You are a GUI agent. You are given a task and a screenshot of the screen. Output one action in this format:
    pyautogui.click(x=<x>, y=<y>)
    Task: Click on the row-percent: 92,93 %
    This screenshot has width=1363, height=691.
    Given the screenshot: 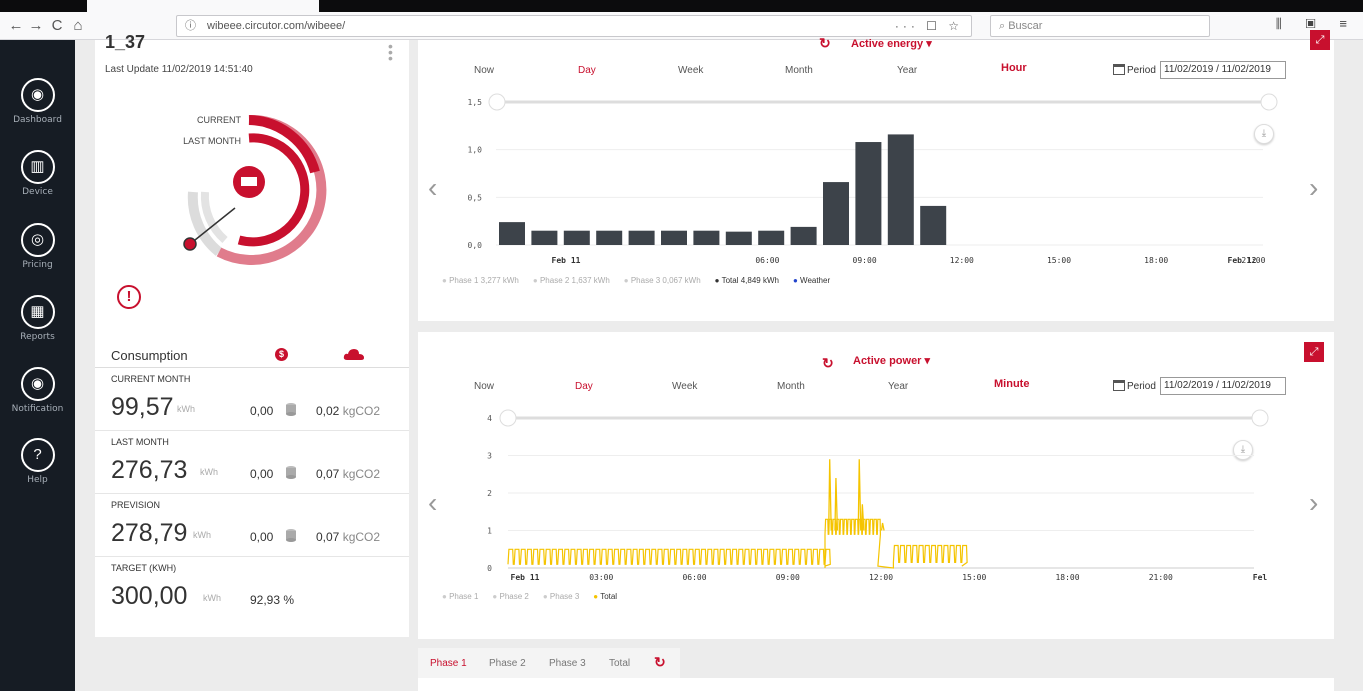 What is the action you would take?
    pyautogui.click(x=272, y=600)
    